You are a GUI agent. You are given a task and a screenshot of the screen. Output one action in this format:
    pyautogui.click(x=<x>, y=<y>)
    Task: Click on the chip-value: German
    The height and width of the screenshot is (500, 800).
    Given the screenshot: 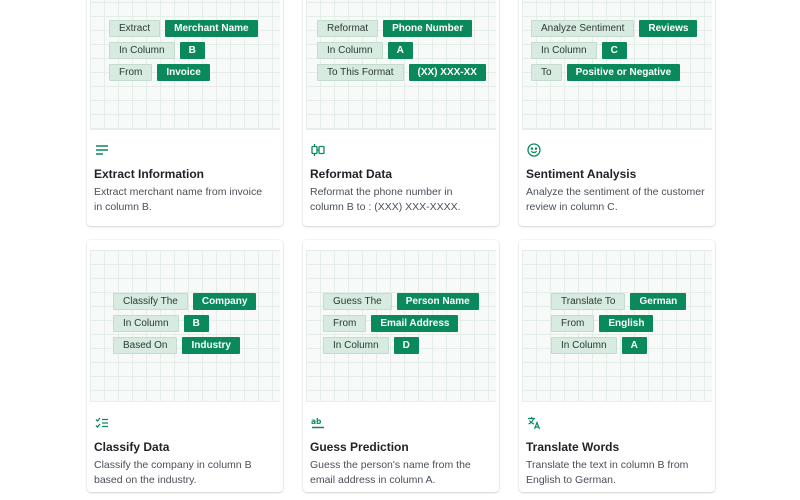 What is the action you would take?
    pyautogui.click(x=658, y=301)
    